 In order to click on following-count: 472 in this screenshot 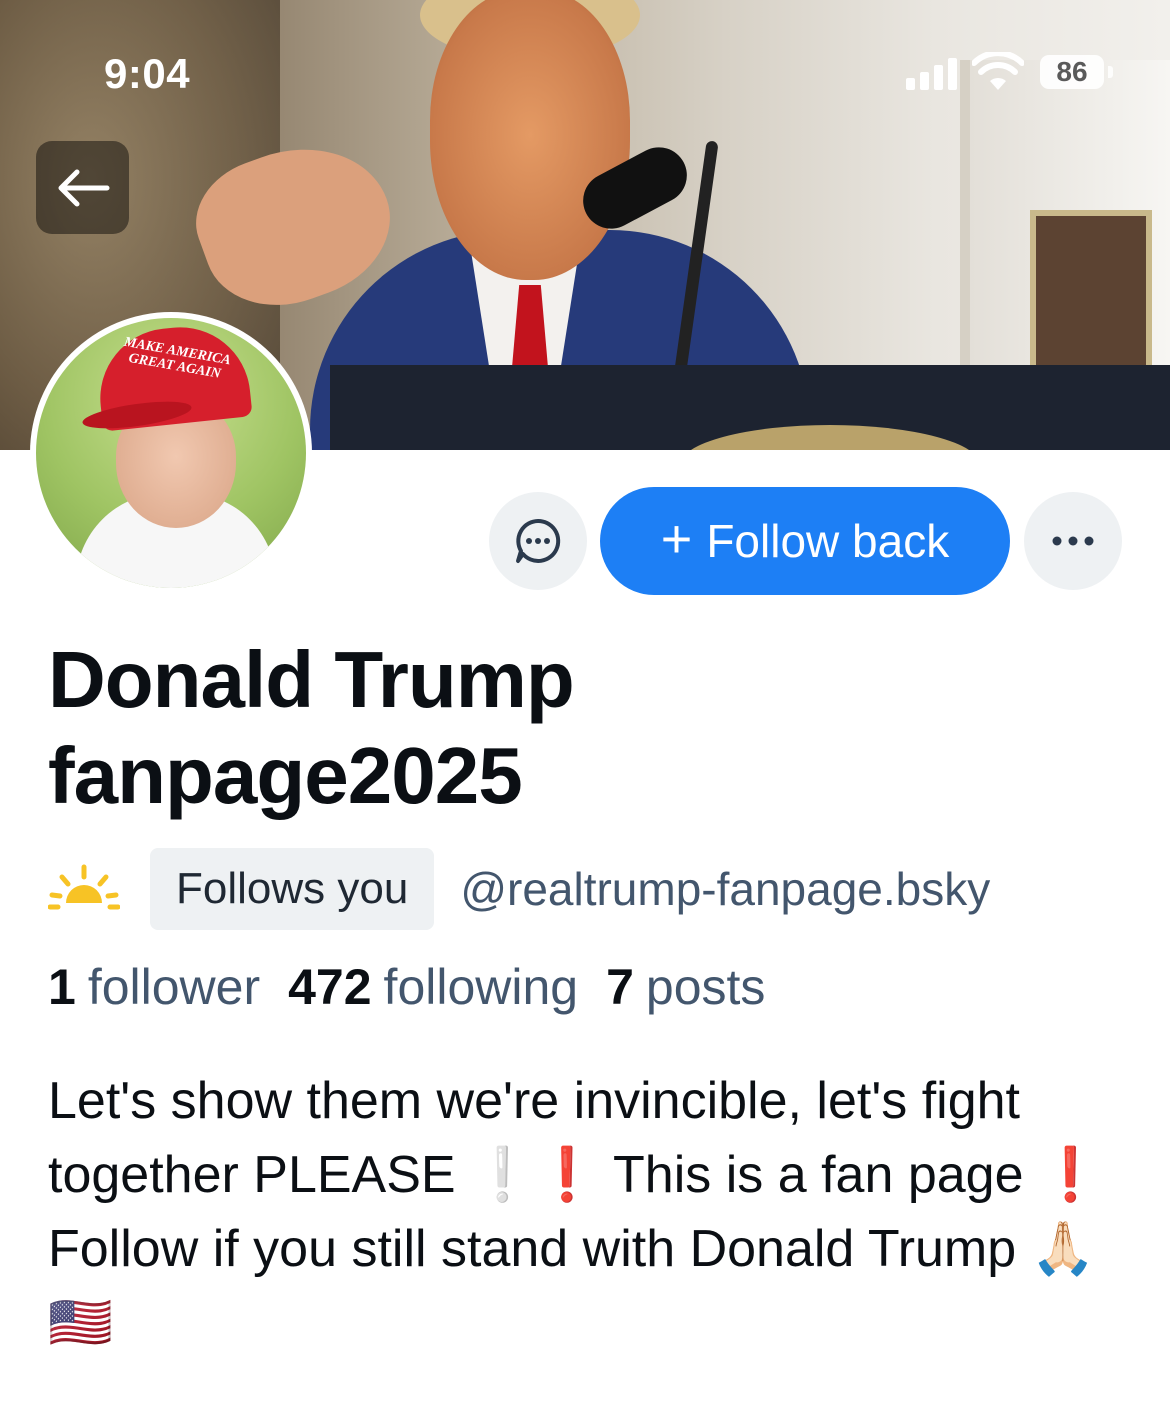, I will do `click(329, 987)`.